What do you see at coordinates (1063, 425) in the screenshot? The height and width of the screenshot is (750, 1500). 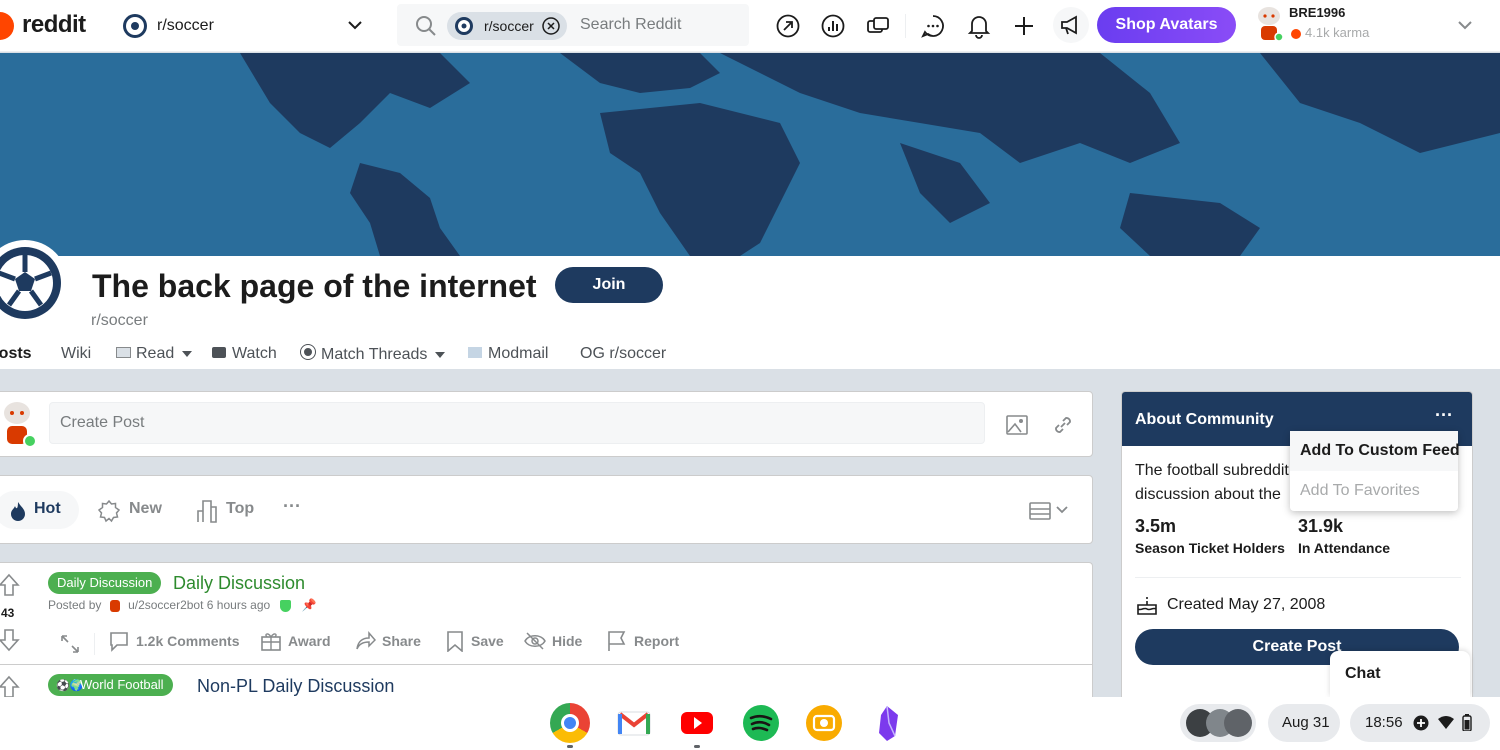 I see `link-icon` at bounding box center [1063, 425].